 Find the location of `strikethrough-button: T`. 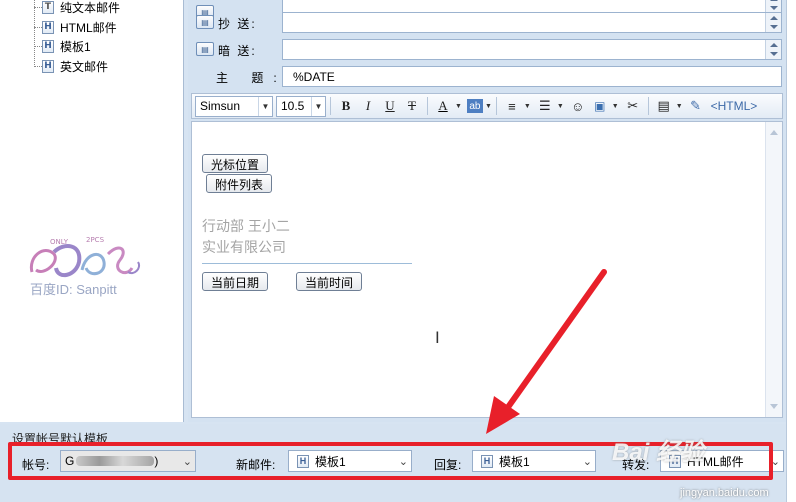

strikethrough-button: T is located at coordinates (412, 106).